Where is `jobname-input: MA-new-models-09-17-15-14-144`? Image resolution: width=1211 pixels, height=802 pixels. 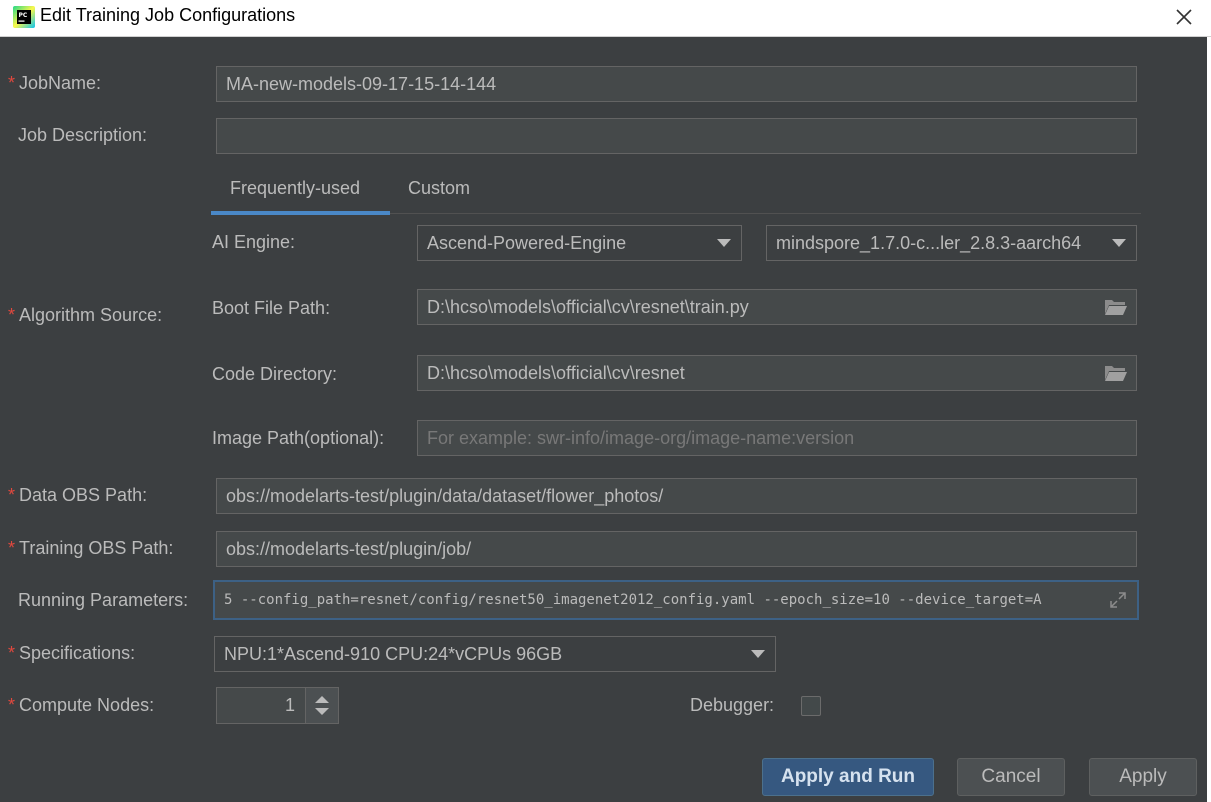
jobname-input: MA-new-models-09-17-15-14-144 is located at coordinates (676, 84).